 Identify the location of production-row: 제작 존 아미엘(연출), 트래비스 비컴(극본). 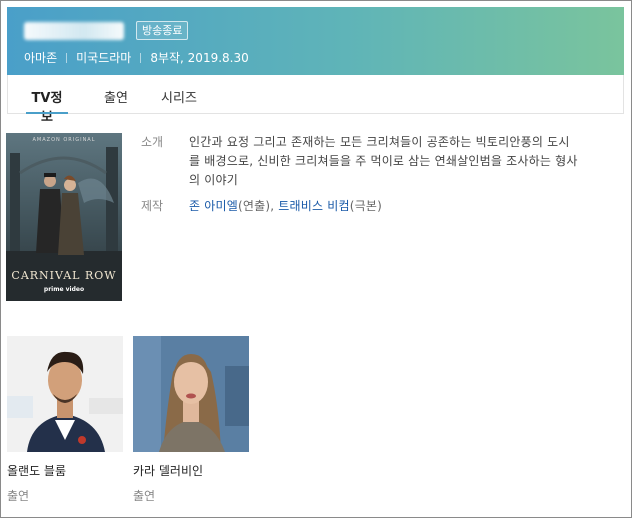
(376, 206).